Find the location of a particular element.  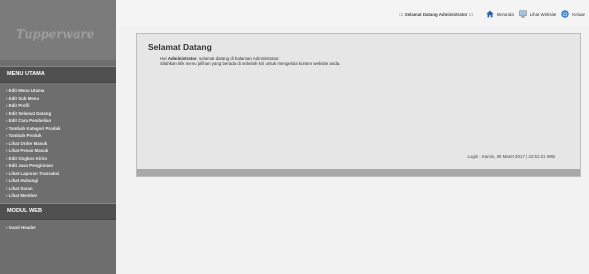

sidebar-item-edit-ongkos-kirim: › Edit Ongkos Kirim is located at coordinates (58, 159).